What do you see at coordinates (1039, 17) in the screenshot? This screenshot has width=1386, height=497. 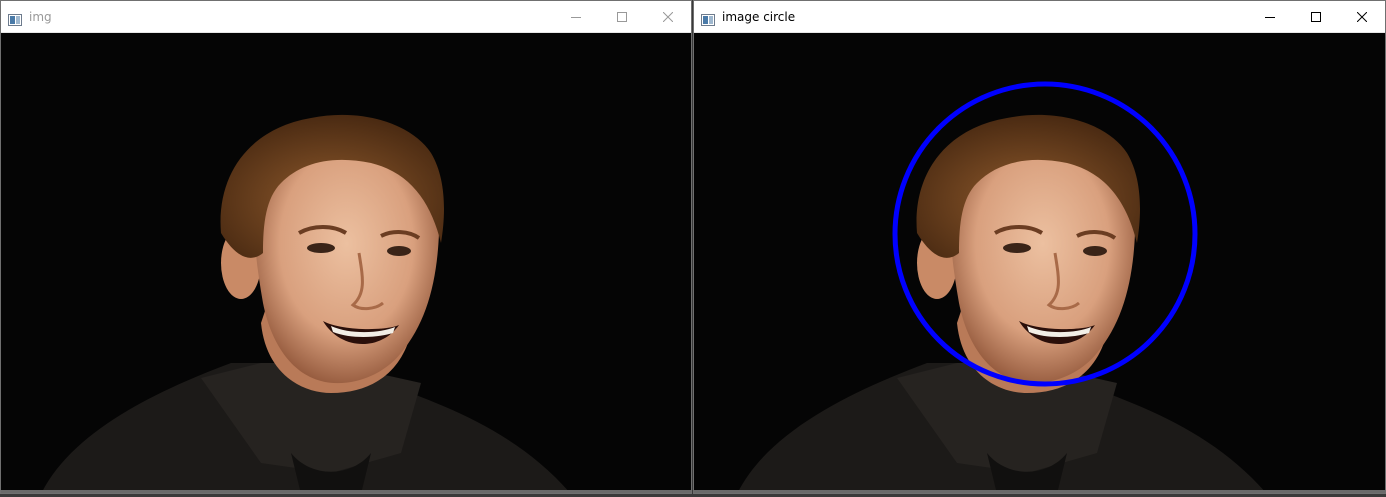 I see `title-bar: image circle` at bounding box center [1039, 17].